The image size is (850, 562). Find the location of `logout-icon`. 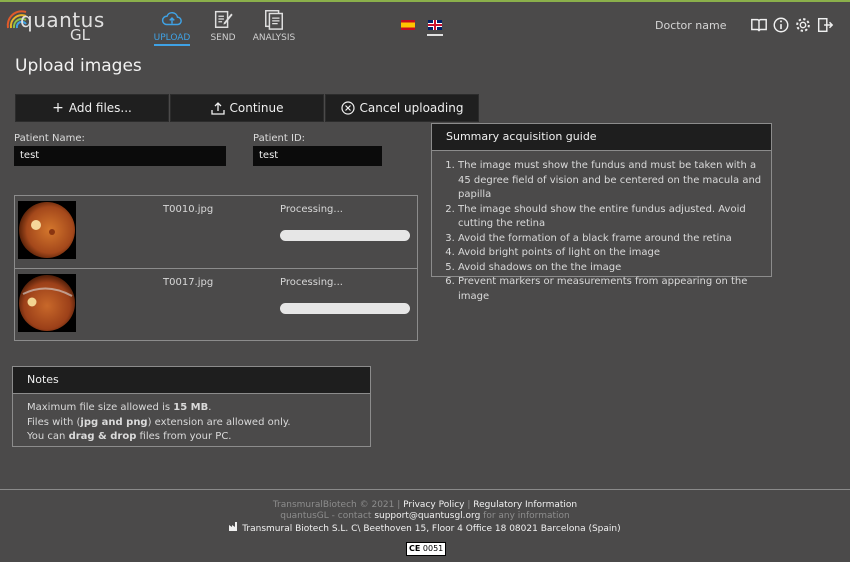

logout-icon is located at coordinates (825, 25).